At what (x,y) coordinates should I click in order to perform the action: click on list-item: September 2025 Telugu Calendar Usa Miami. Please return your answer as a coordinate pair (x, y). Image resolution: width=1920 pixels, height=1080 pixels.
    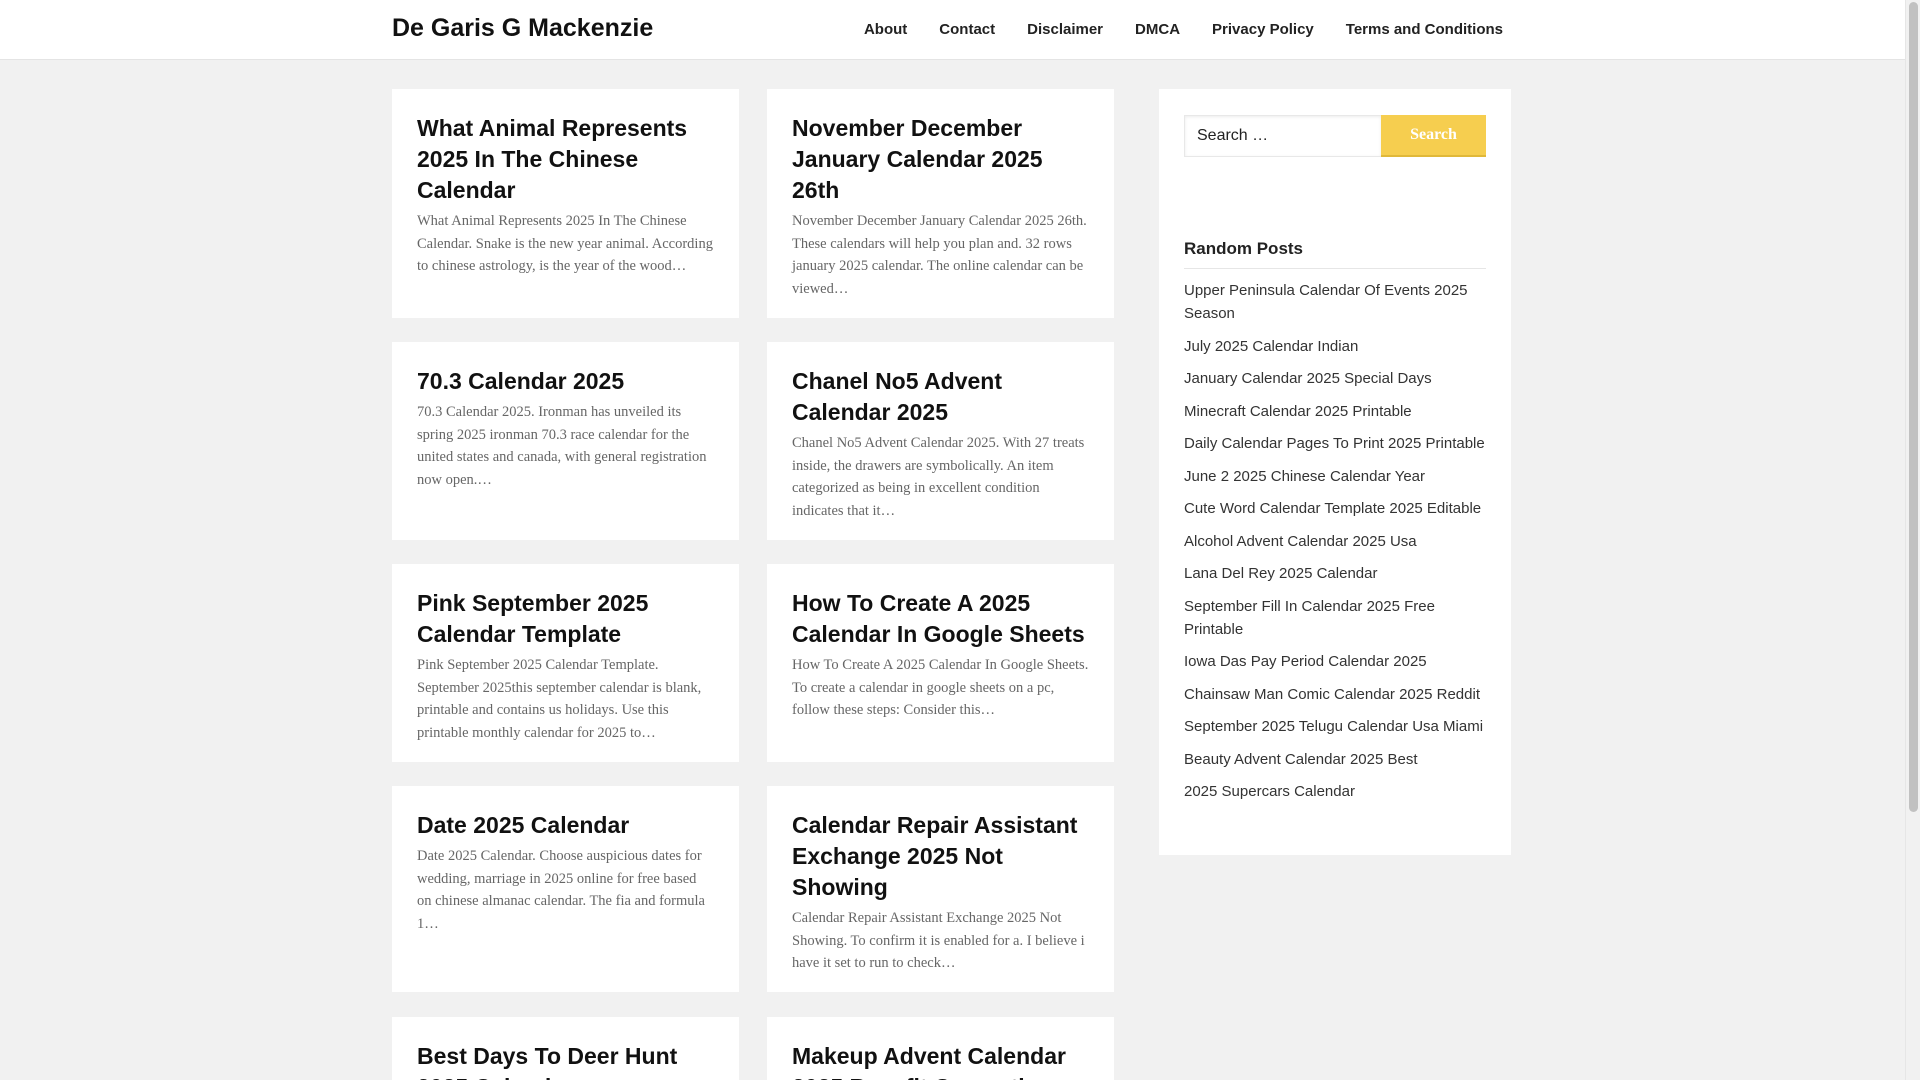
    Looking at the image, I should click on (1335, 726).